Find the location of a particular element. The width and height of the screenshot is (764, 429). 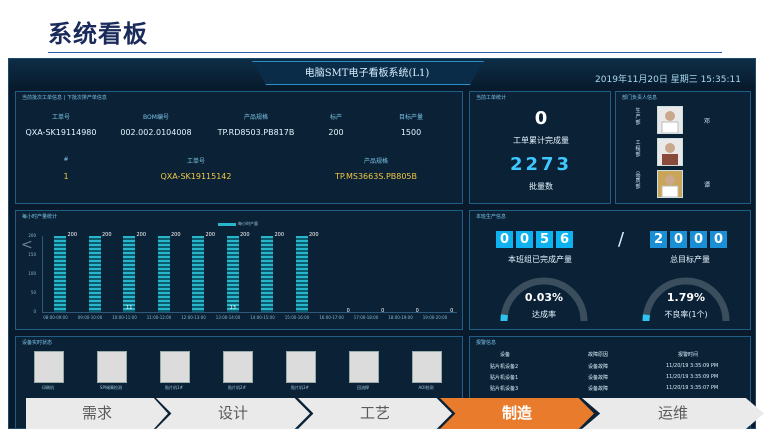

staff-row: 工程部 is located at coordinates (685, 153).